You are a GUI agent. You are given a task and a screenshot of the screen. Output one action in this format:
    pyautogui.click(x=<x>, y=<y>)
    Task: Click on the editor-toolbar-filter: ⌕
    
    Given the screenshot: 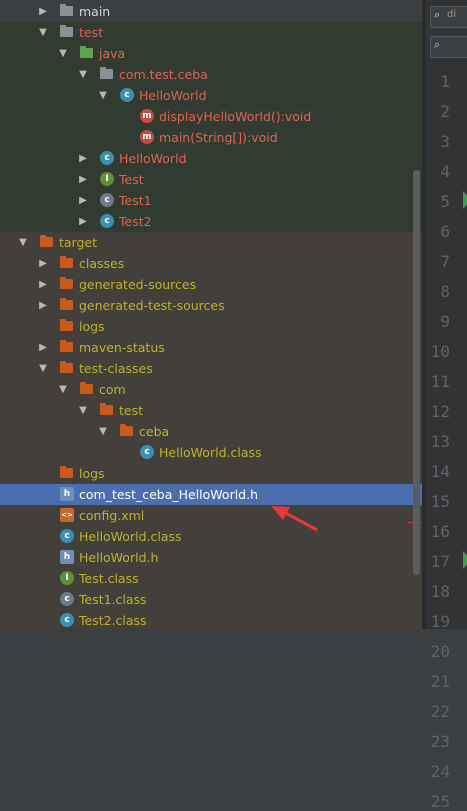 What is the action you would take?
    pyautogui.click(x=448, y=47)
    